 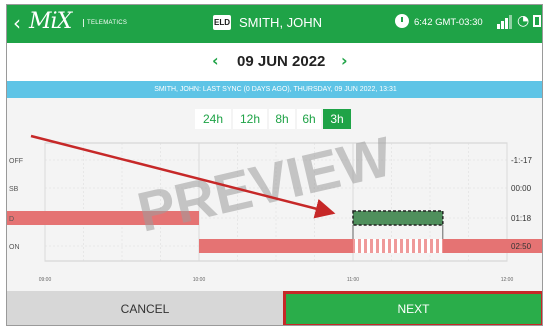 What do you see at coordinates (353, 280) in the screenshot?
I see `x-tick-label: 11:00` at bounding box center [353, 280].